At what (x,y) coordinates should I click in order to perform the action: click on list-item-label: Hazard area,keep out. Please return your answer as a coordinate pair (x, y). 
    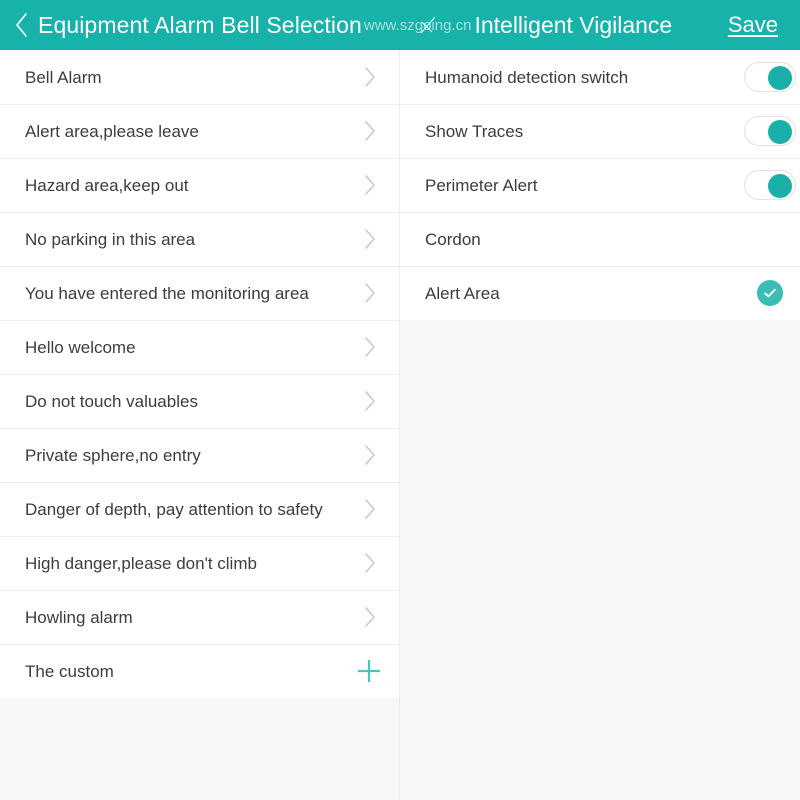
    Looking at the image, I should click on (107, 185).